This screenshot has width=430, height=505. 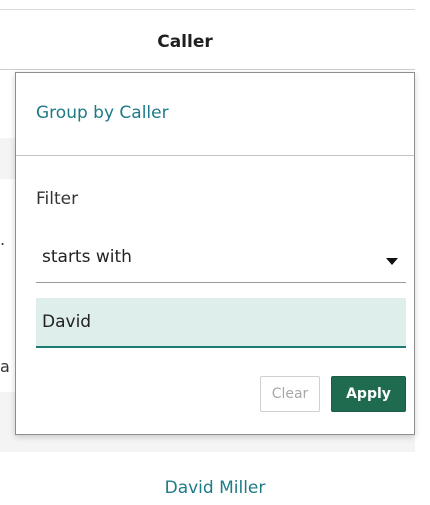 What do you see at coordinates (102, 113) in the screenshot?
I see `group-by-caller-option: Group by Caller` at bounding box center [102, 113].